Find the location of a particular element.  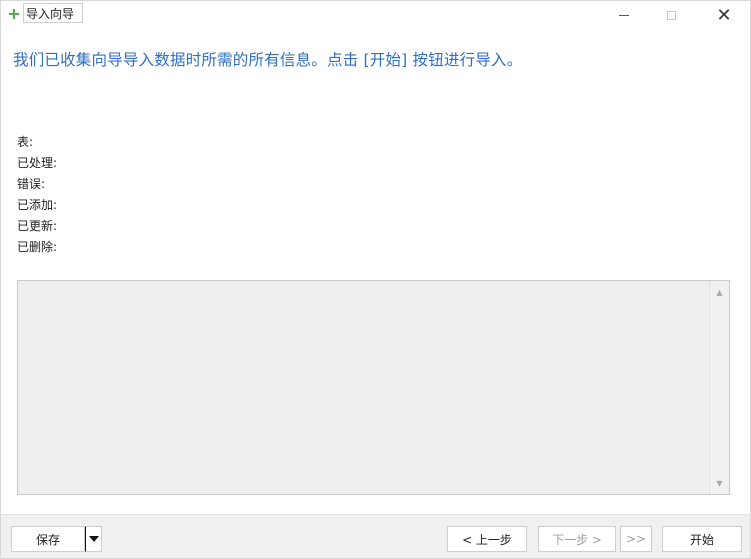

minimize-button is located at coordinates (624, 15).